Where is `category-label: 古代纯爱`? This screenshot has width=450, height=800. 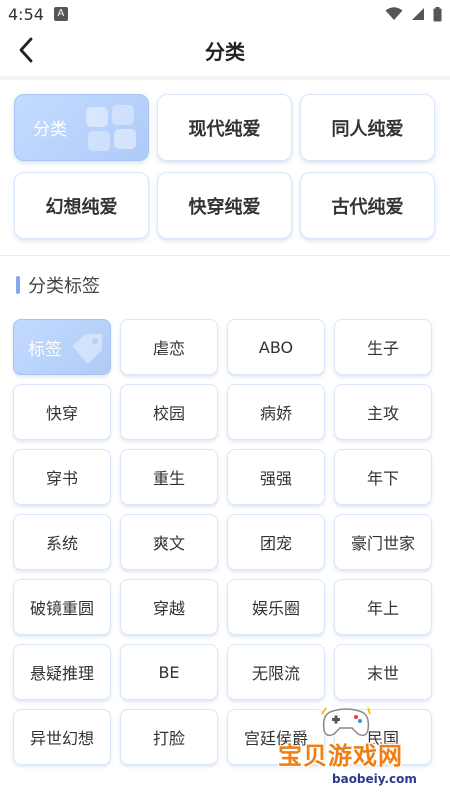 category-label: 古代纯爱 is located at coordinates (367, 207).